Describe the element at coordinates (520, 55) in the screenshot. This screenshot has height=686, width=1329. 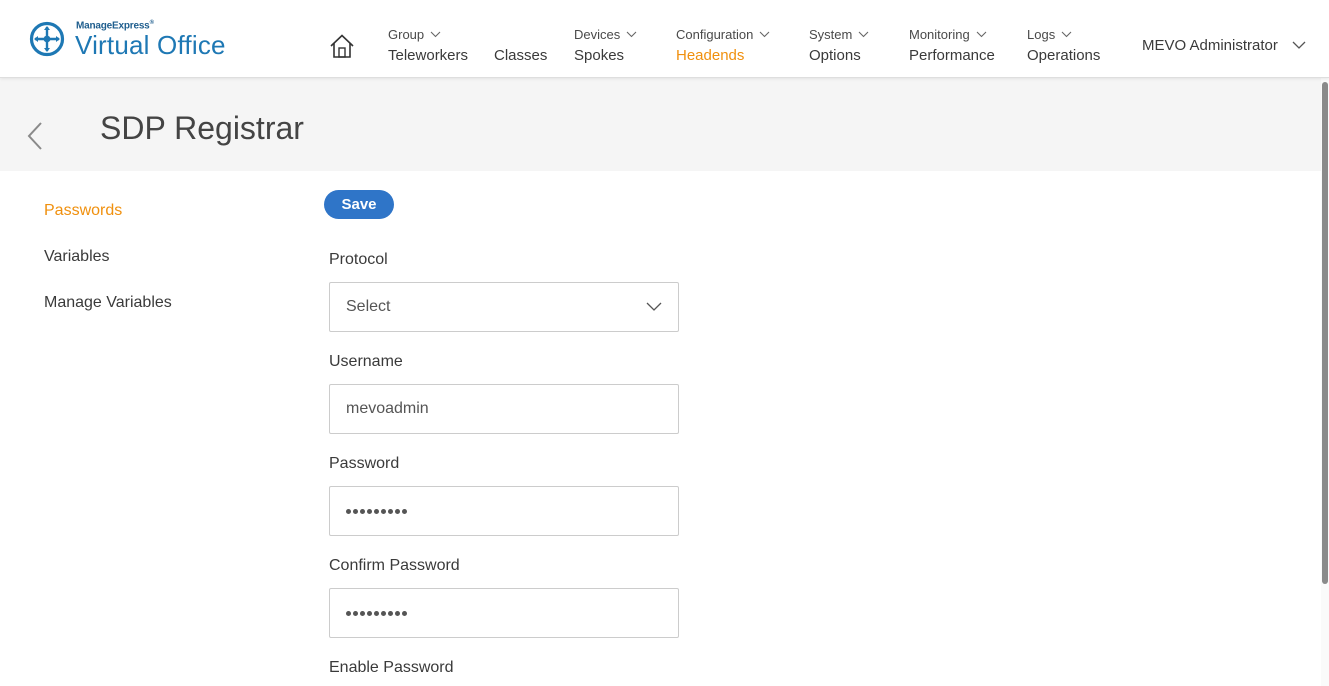
I see `nav-classes: Classes` at that location.